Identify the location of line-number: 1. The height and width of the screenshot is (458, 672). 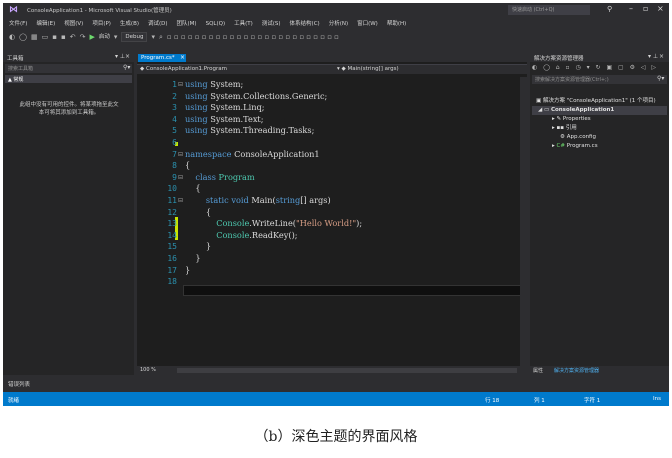
(174, 84).